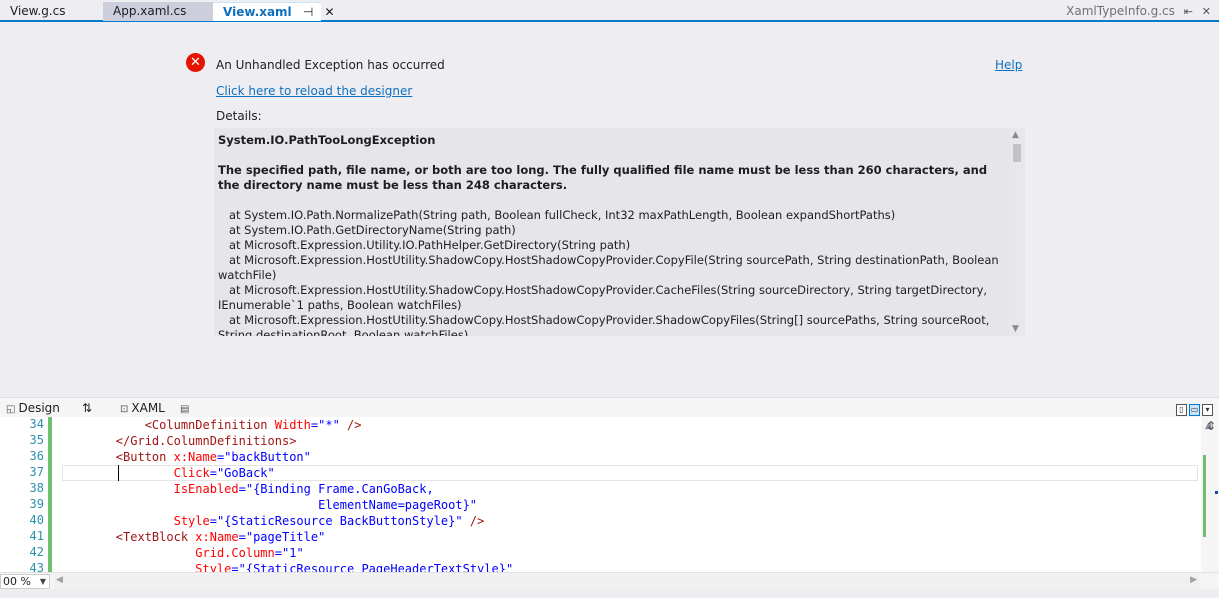  I want to click on zoom-select: 00 % ▼, so click(25, 581).